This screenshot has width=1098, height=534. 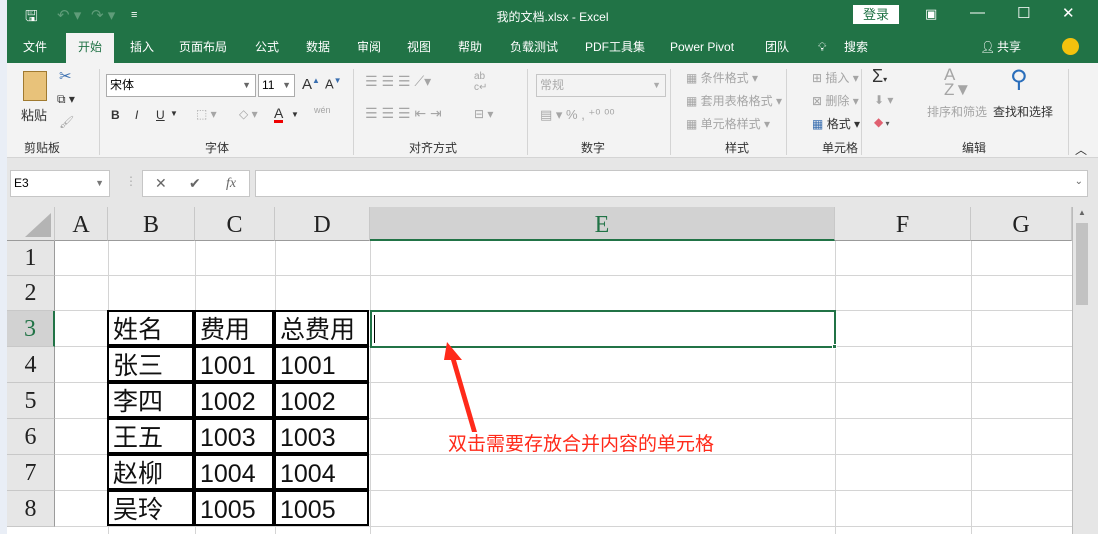 What do you see at coordinates (460, 387) in the screenshot?
I see `red-arrow` at bounding box center [460, 387].